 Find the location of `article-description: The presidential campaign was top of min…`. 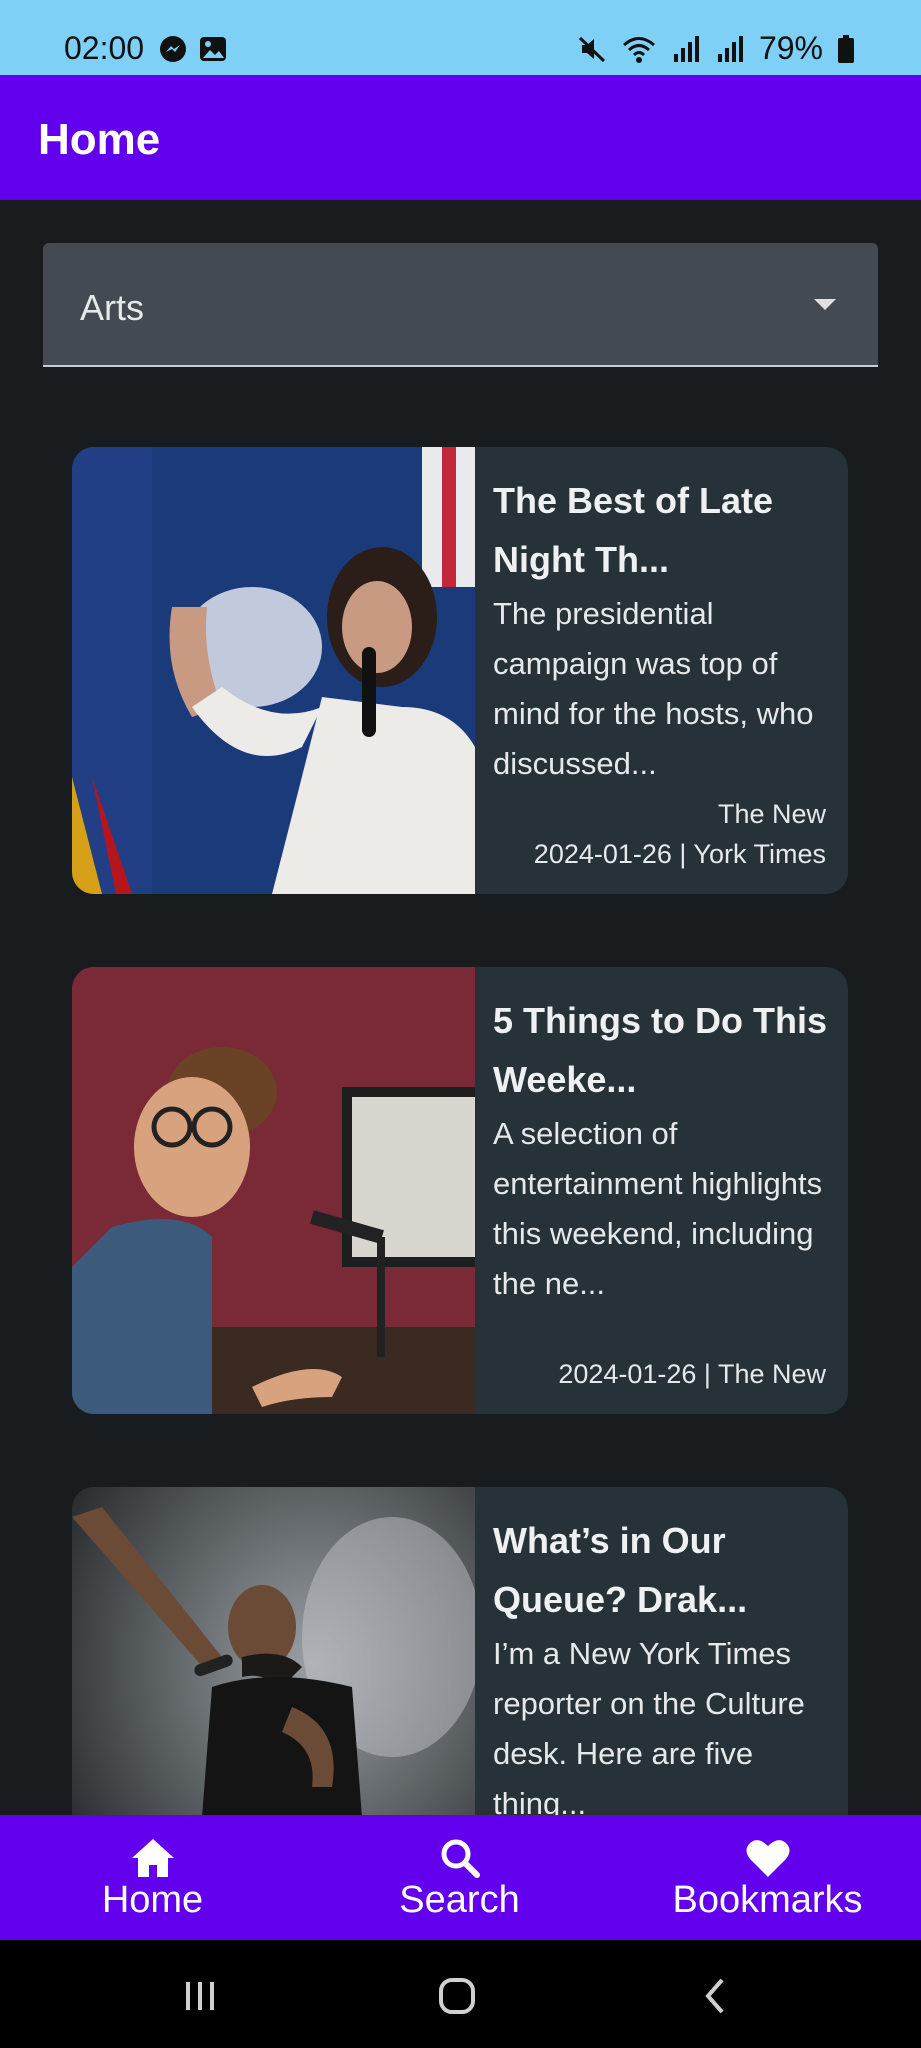

article-description: The presidential campaign was top of min… is located at coordinates (653, 688).